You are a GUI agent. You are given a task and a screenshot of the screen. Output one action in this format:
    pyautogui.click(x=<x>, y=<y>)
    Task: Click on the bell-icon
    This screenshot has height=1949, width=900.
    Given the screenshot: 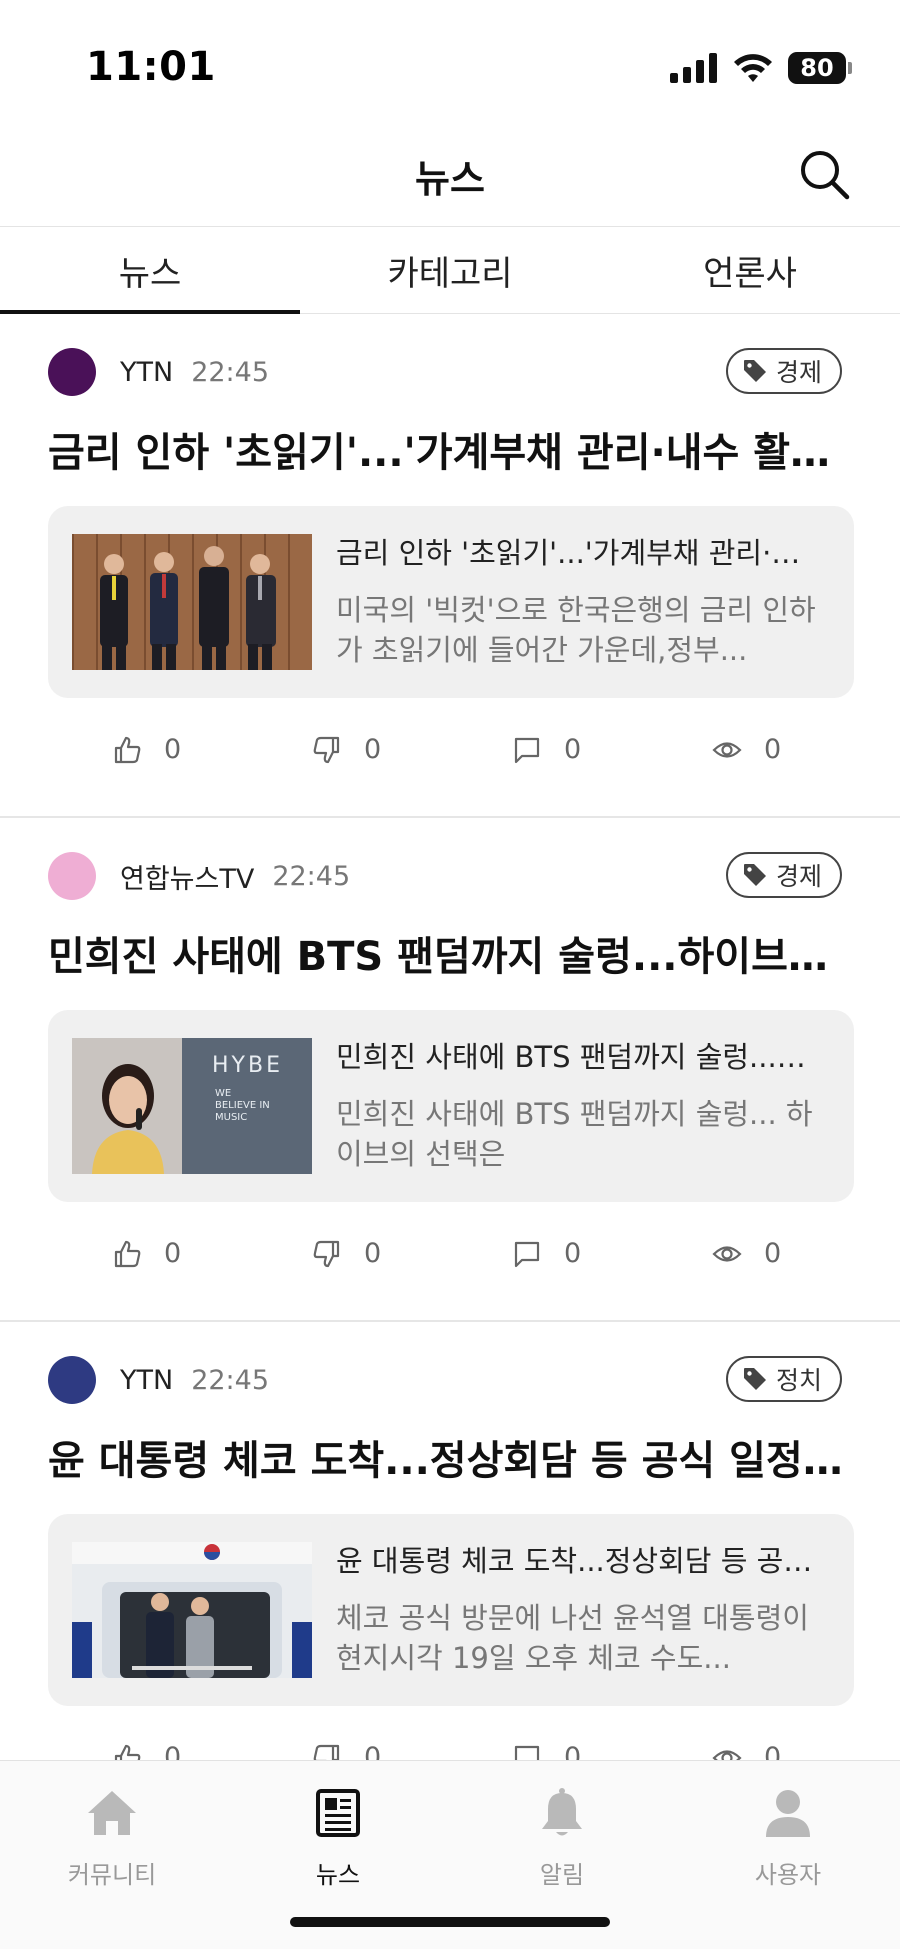 What is the action you would take?
    pyautogui.click(x=562, y=1812)
    